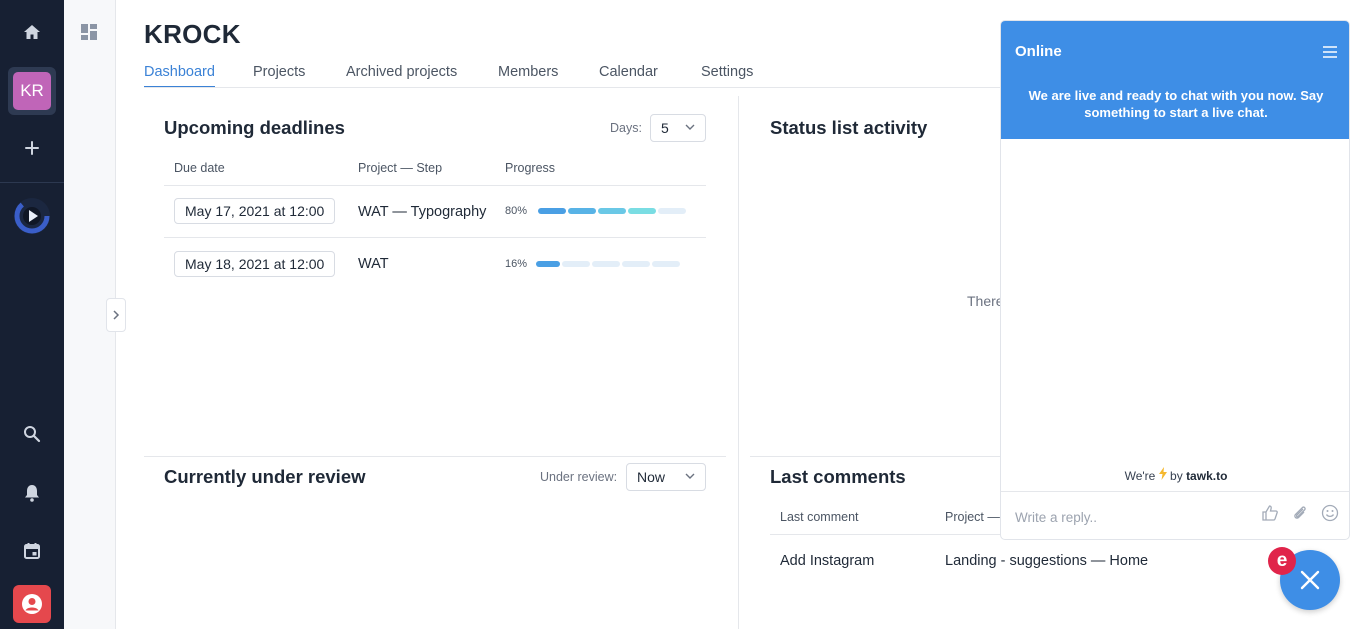 This screenshot has height=629, width=1356. What do you see at coordinates (1175, 491) in the screenshot?
I see `chat-input-divider` at bounding box center [1175, 491].